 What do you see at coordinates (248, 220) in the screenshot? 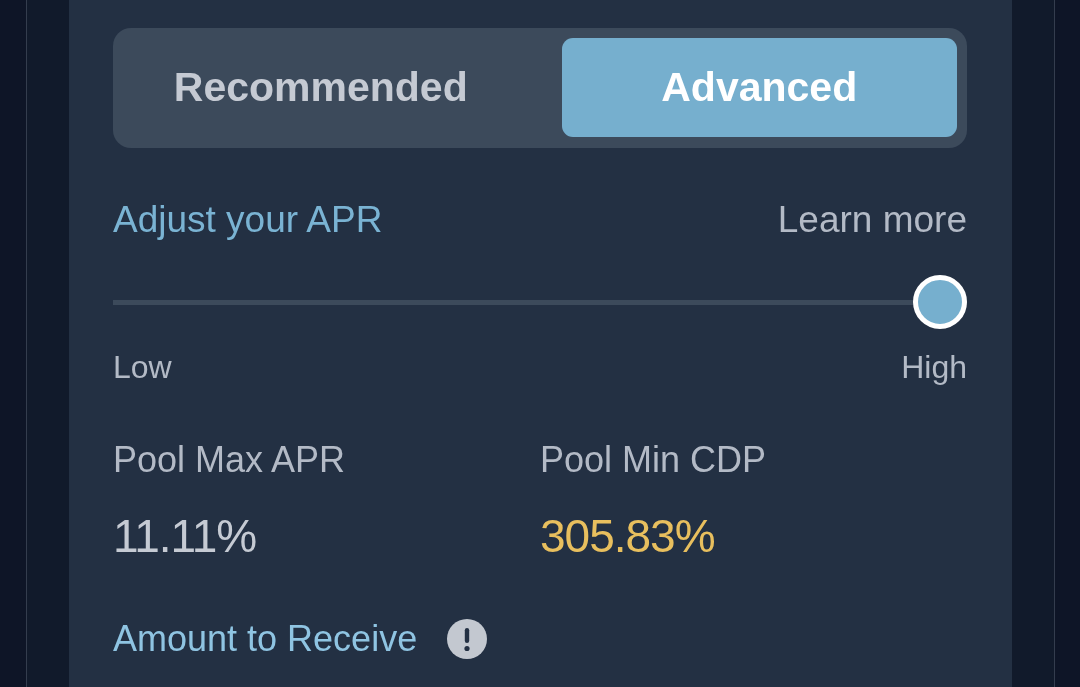
I see `section-title: Adjust your APR` at bounding box center [248, 220].